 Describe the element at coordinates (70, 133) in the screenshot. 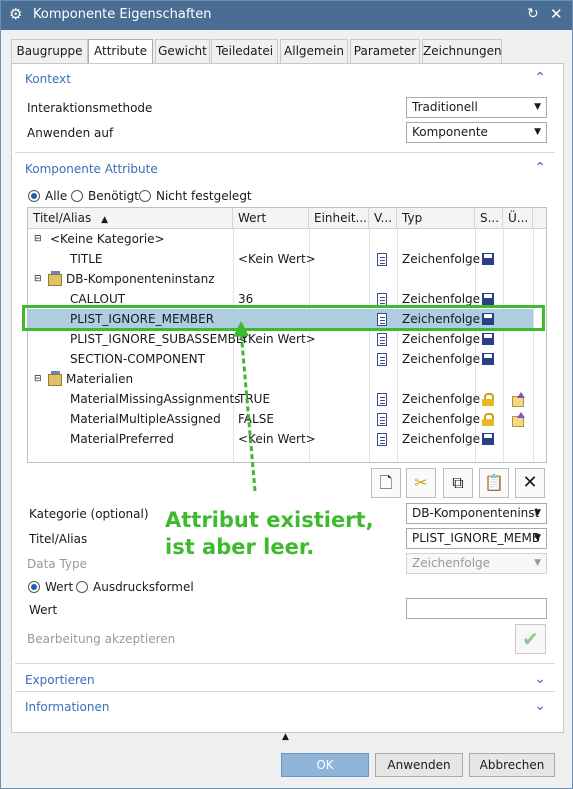

I see `anwenden-auf-label: Anwenden auf` at that location.